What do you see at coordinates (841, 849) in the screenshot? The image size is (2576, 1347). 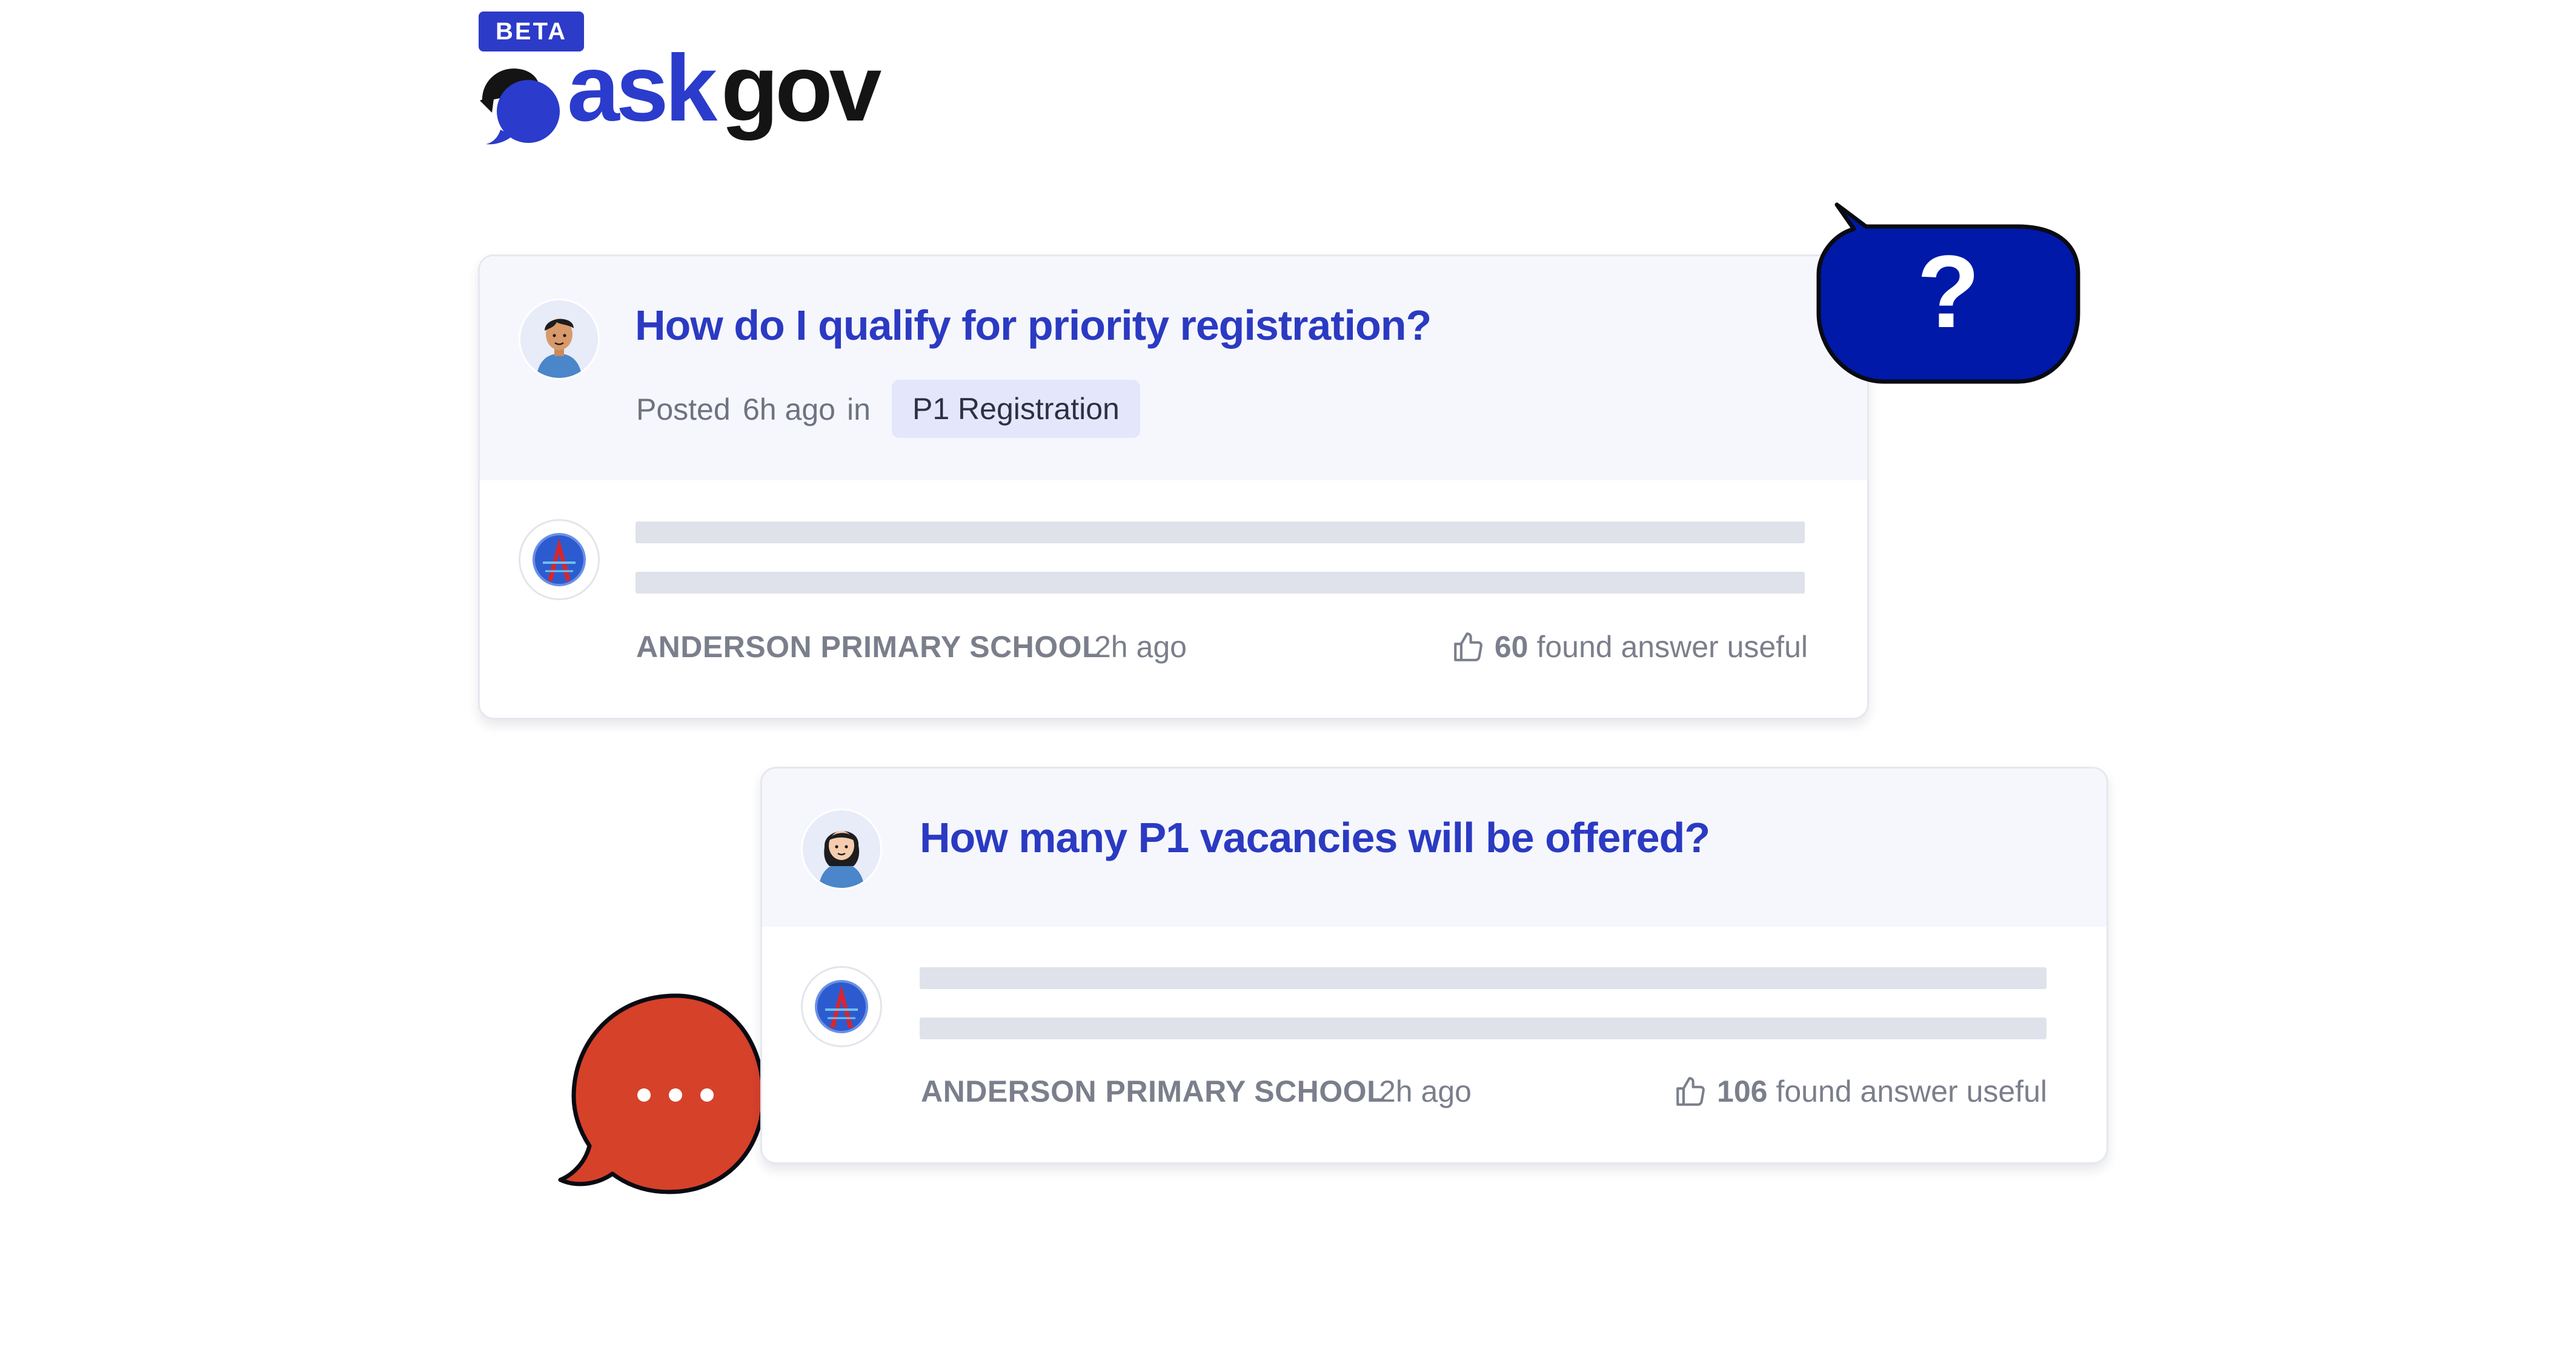 I see `female-user-avatar-icon` at bounding box center [841, 849].